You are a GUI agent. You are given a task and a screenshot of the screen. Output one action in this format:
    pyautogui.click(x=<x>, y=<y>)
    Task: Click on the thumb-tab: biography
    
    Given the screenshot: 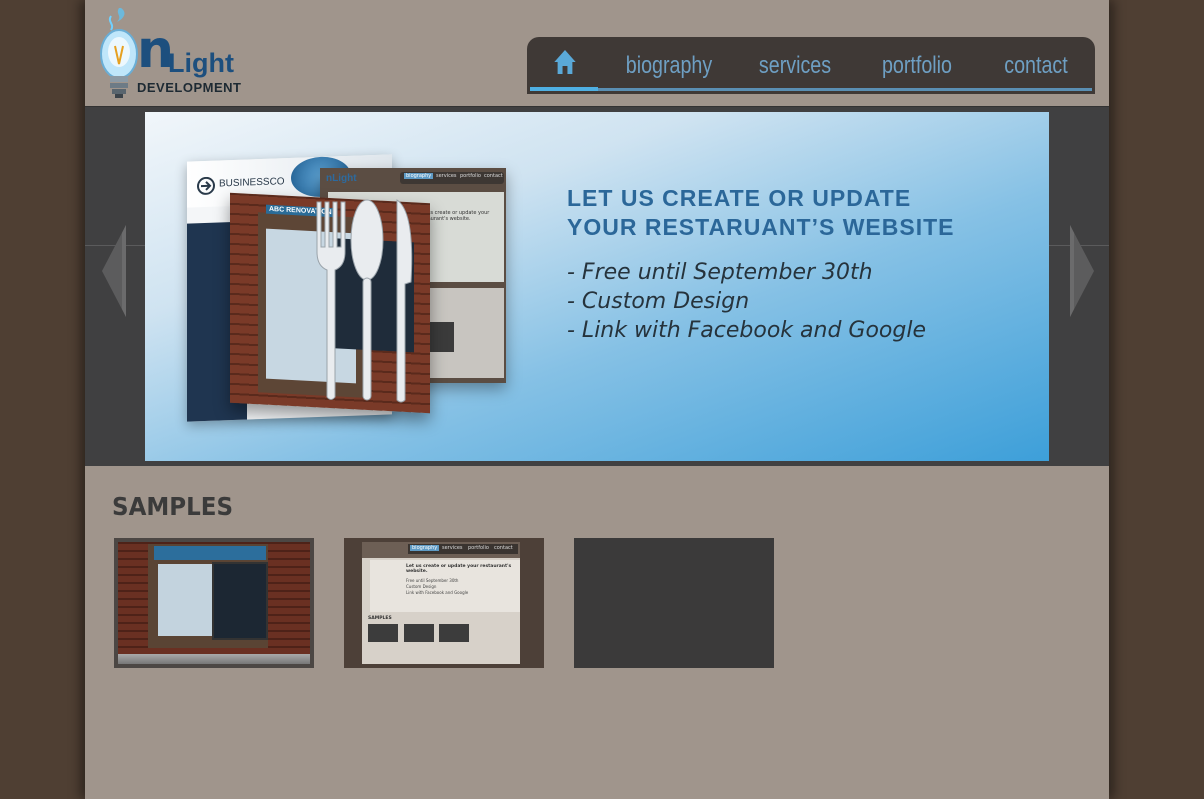 What is the action you would take?
    pyautogui.click(x=425, y=548)
    